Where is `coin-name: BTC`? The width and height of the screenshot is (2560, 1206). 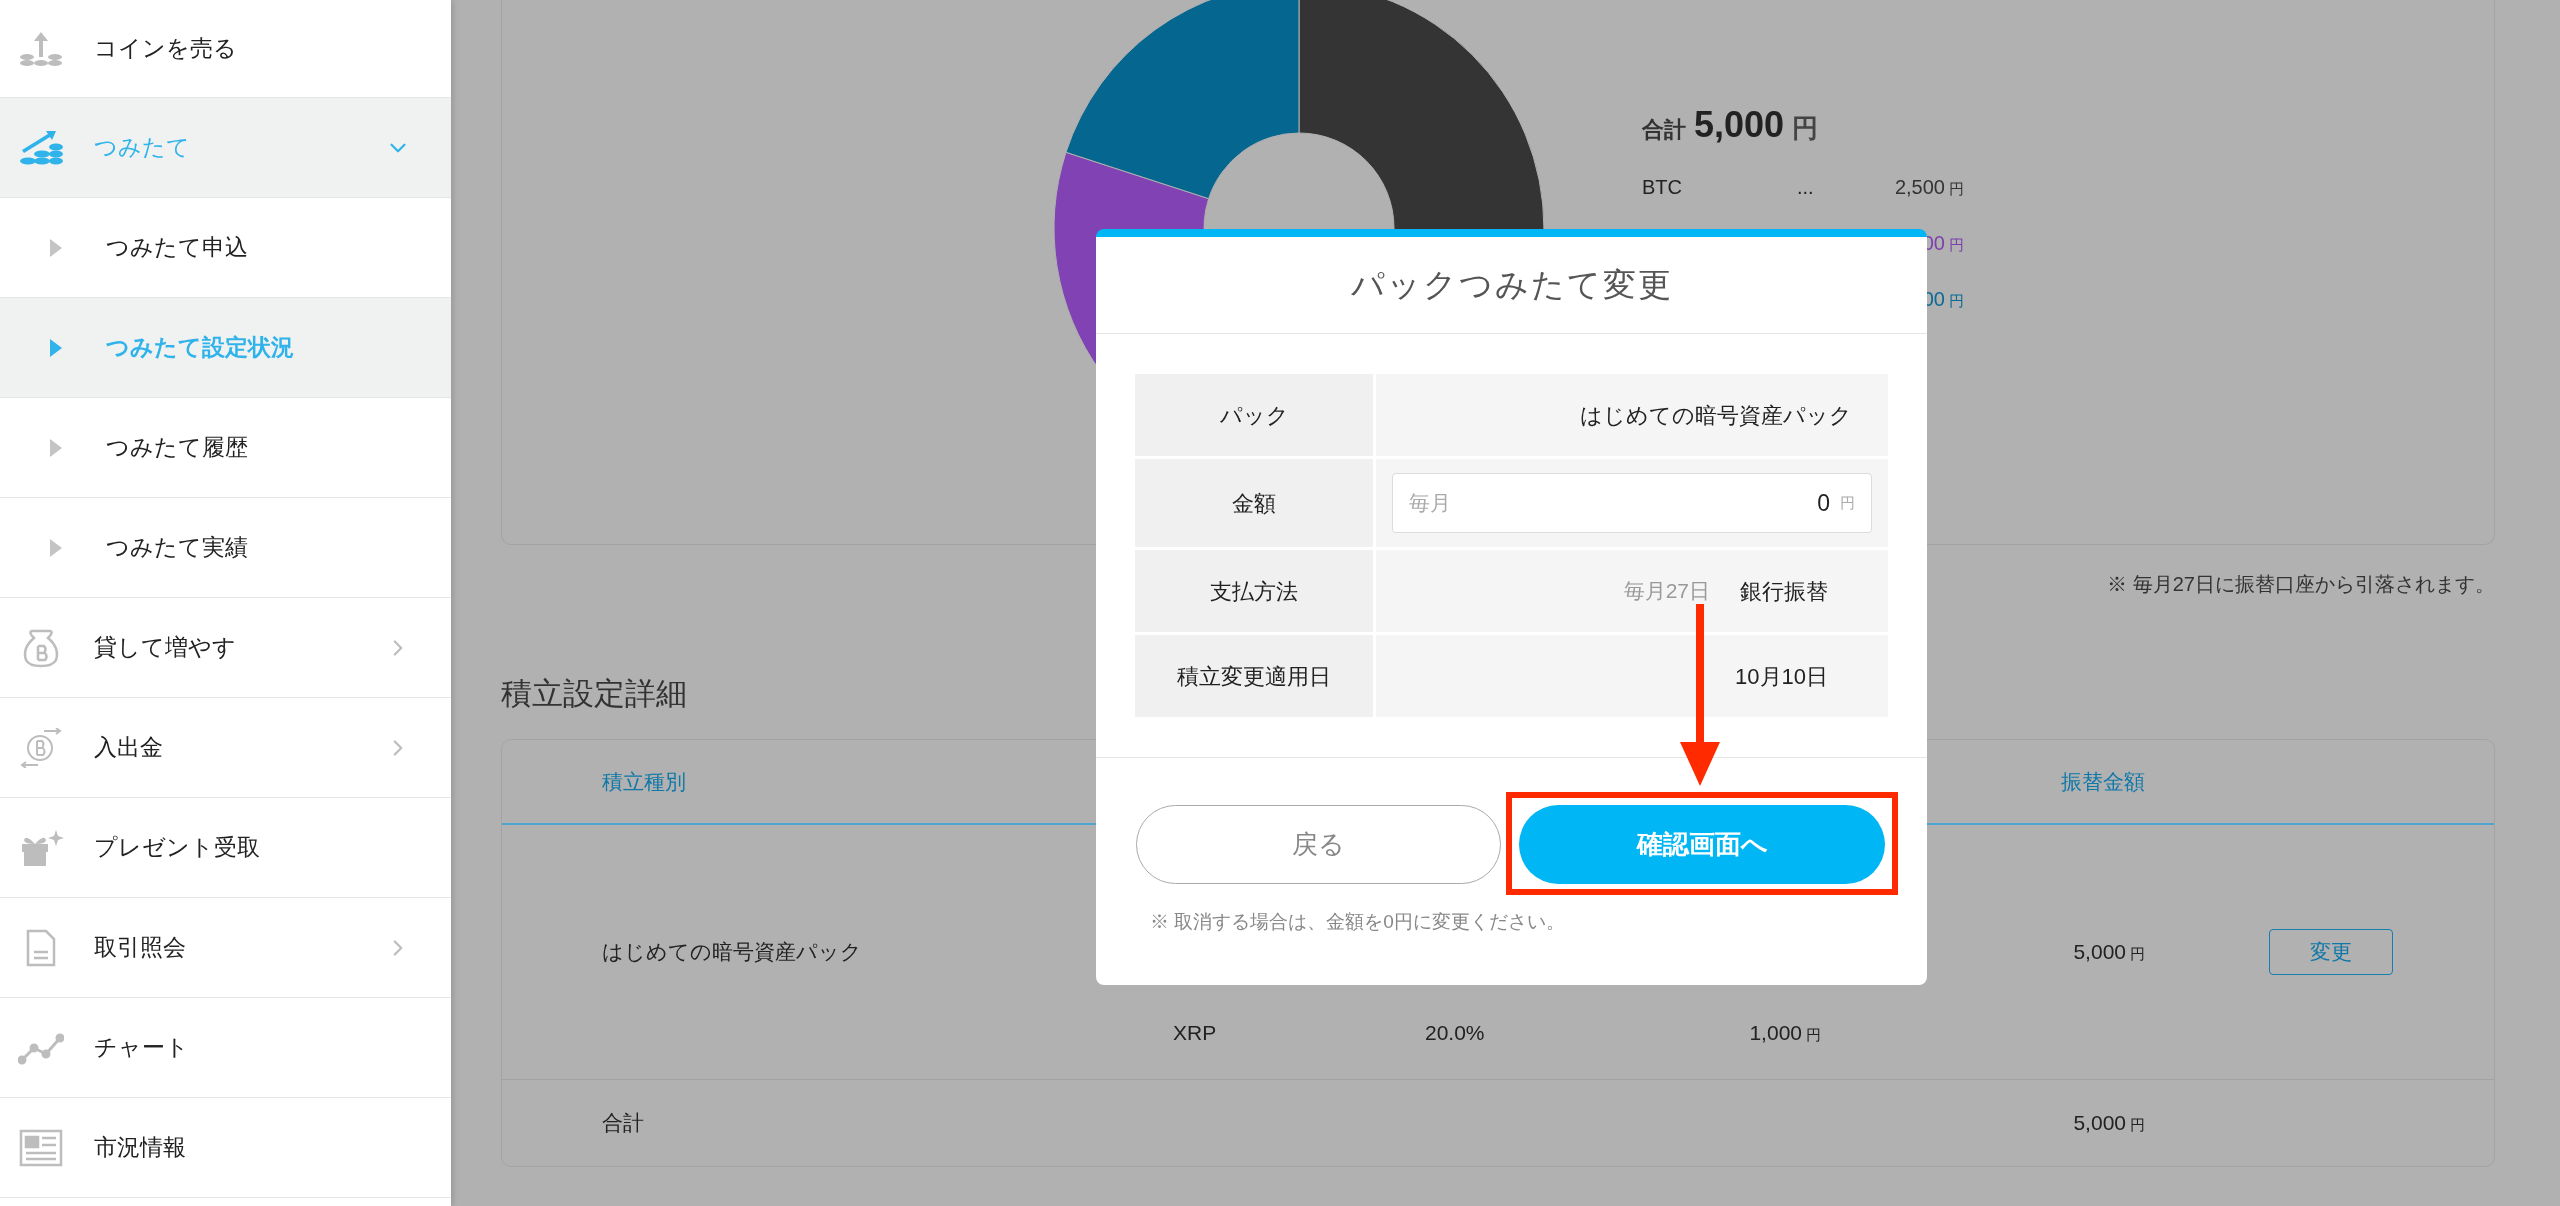
coin-name: BTC is located at coordinates (1662, 187).